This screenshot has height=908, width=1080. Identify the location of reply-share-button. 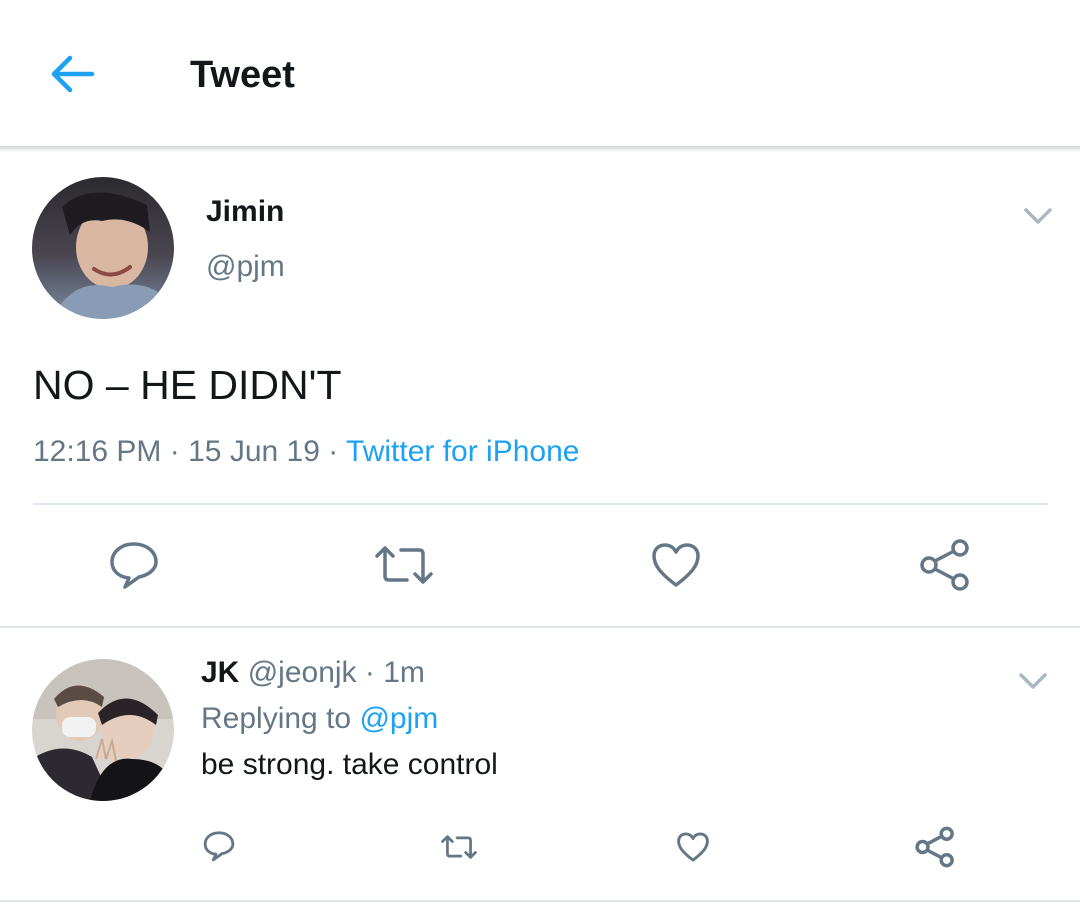
(935, 847).